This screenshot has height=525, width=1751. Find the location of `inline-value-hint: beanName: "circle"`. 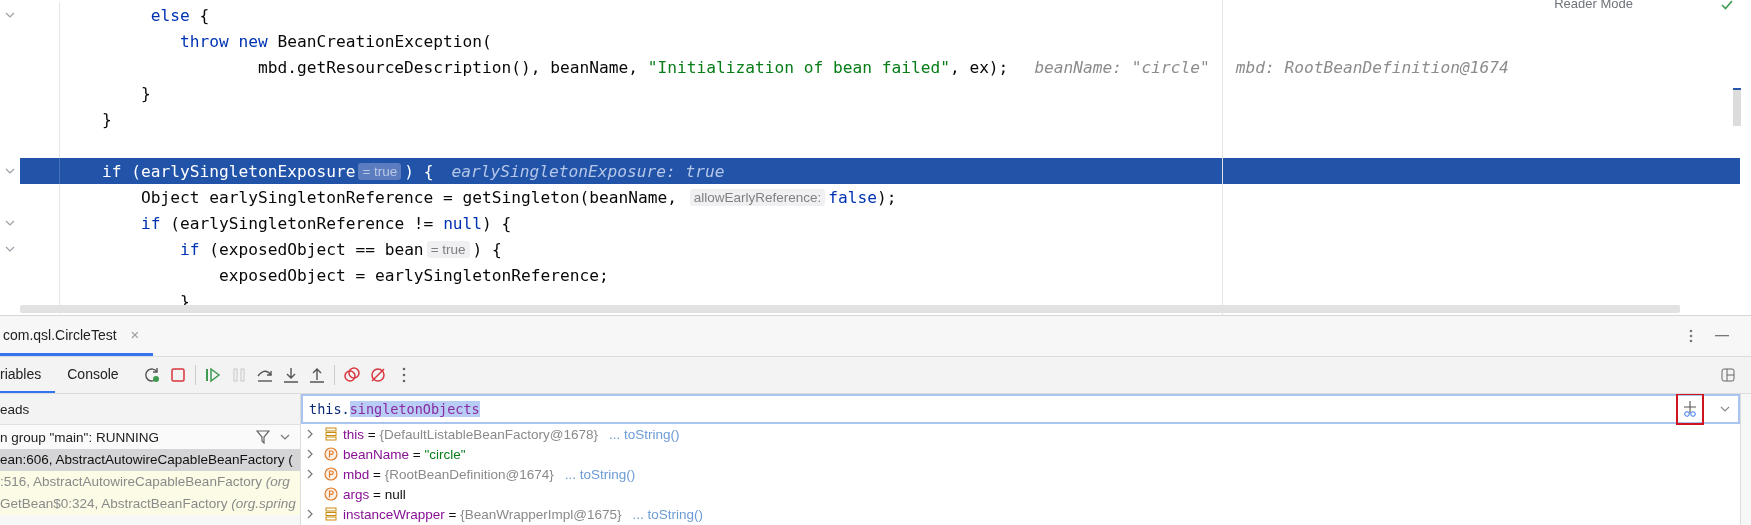

inline-value-hint: beanName: "circle" is located at coordinates (1122, 67).